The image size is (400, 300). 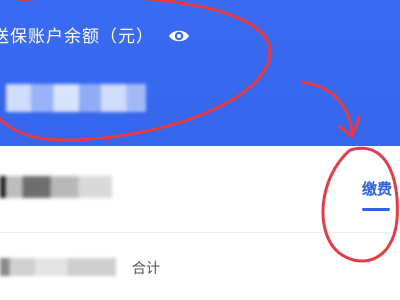 I want to click on balance-amount-masked, so click(x=76, y=98).